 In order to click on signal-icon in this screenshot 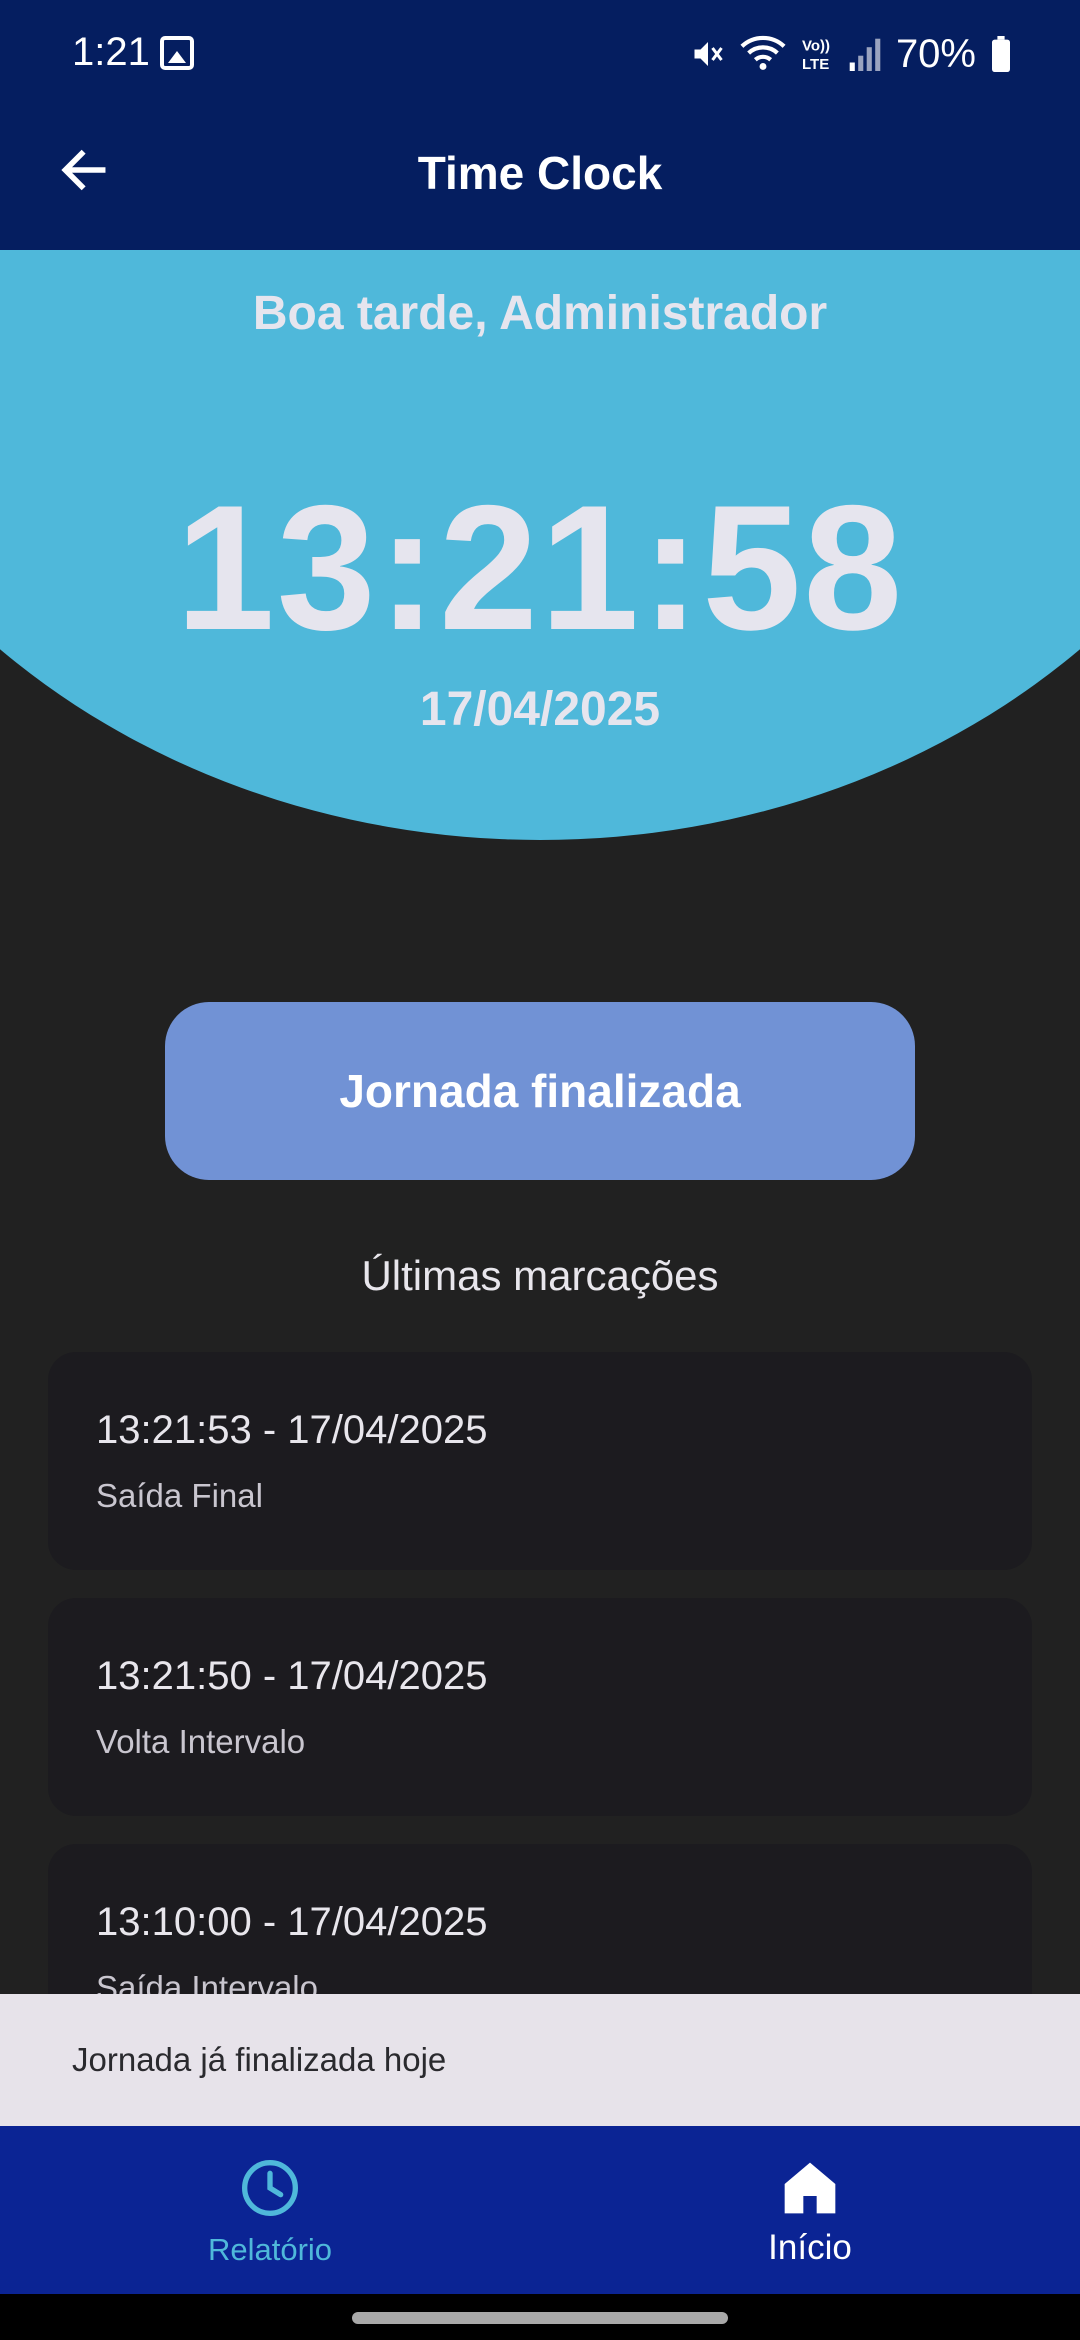, I will do `click(865, 54)`.